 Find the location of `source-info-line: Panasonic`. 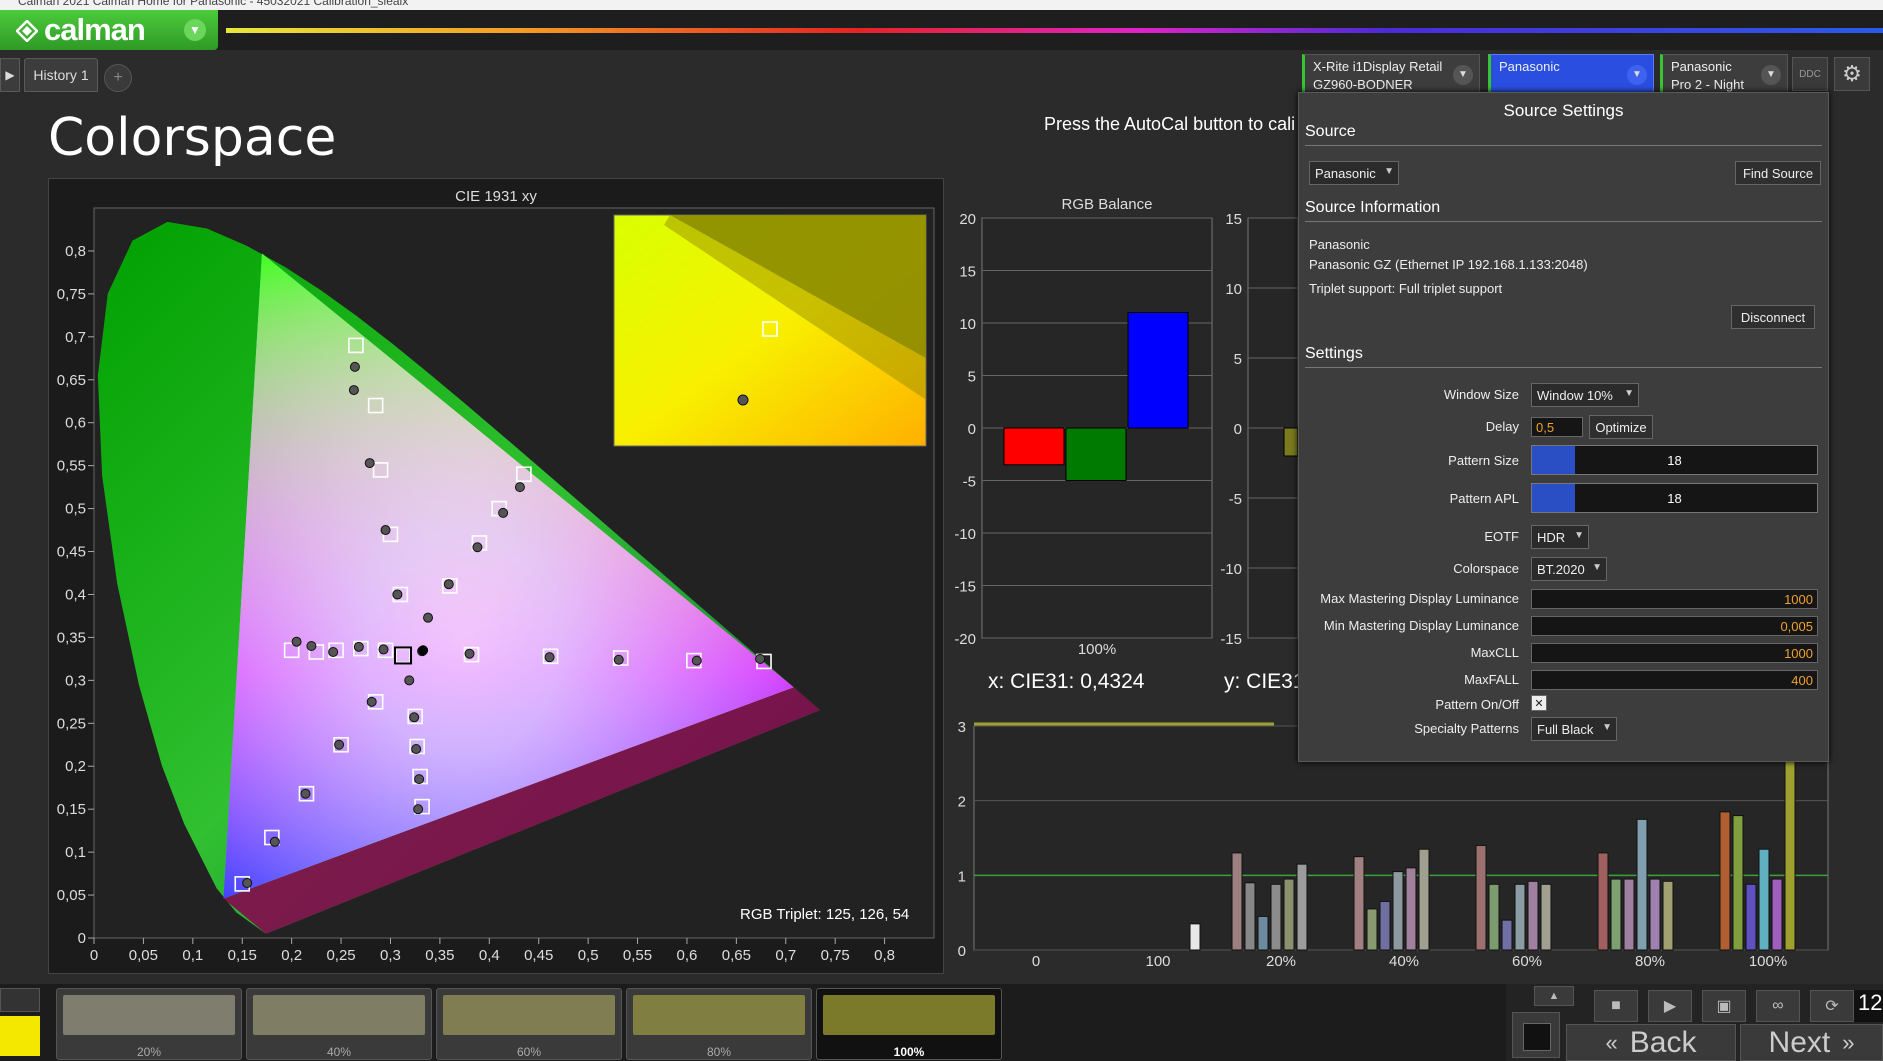

source-info-line: Panasonic is located at coordinates (1339, 244).